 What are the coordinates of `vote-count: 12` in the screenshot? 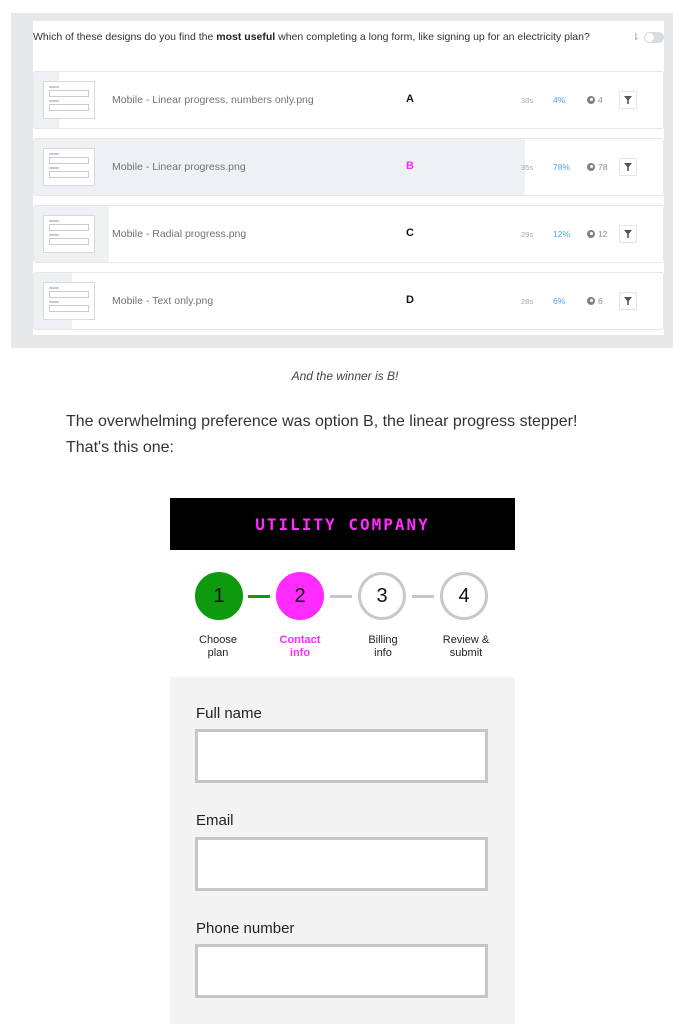 It's located at (597, 234).